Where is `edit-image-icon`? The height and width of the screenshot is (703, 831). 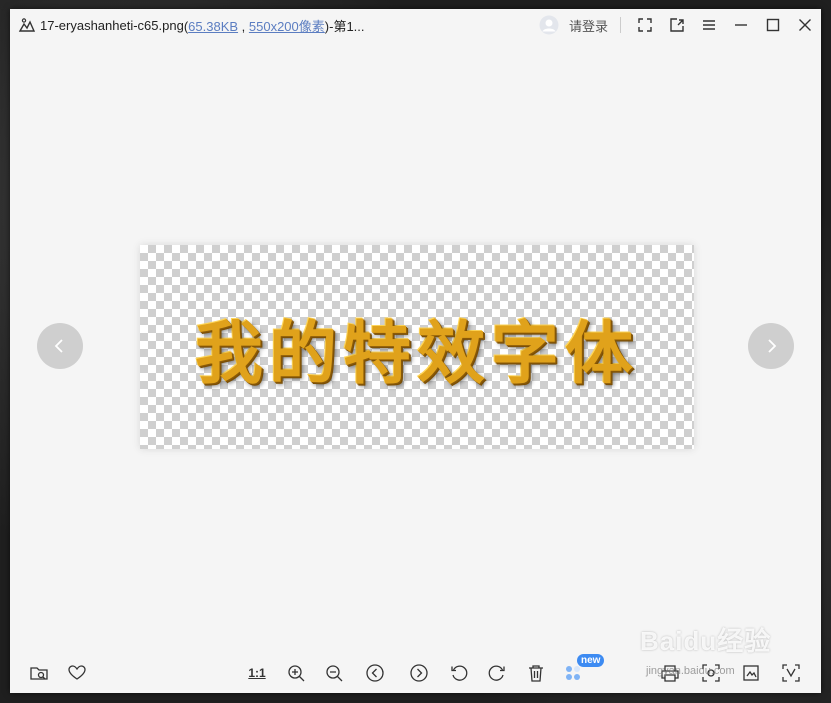 edit-image-icon is located at coordinates (751, 673).